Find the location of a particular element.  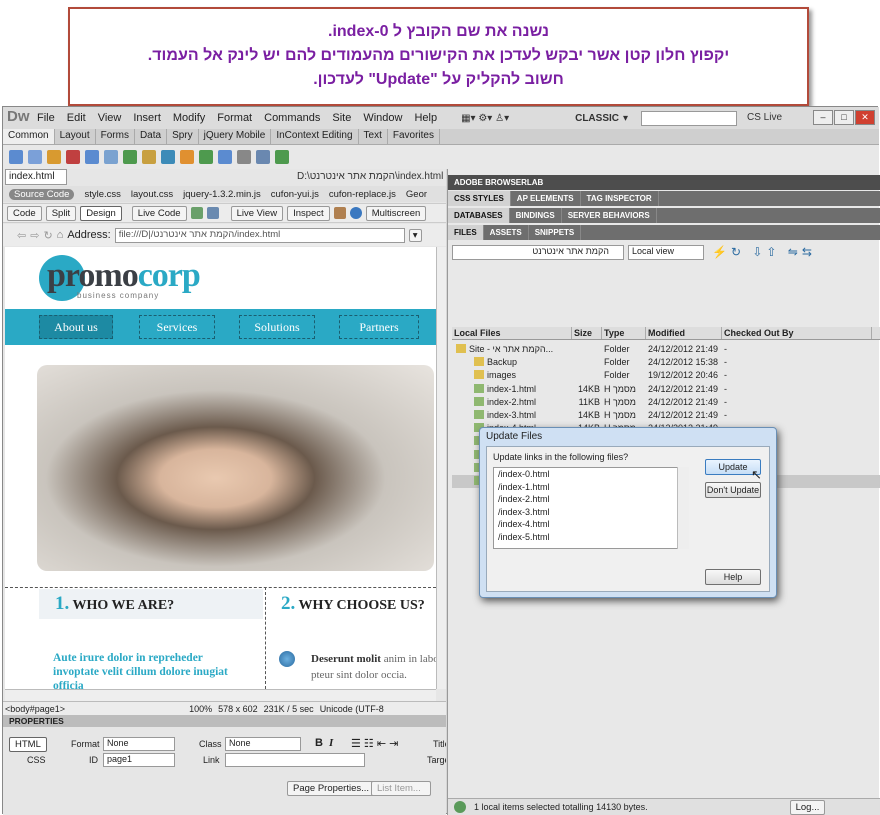

update-file-item: /index-4.html is located at coordinates (593, 524).